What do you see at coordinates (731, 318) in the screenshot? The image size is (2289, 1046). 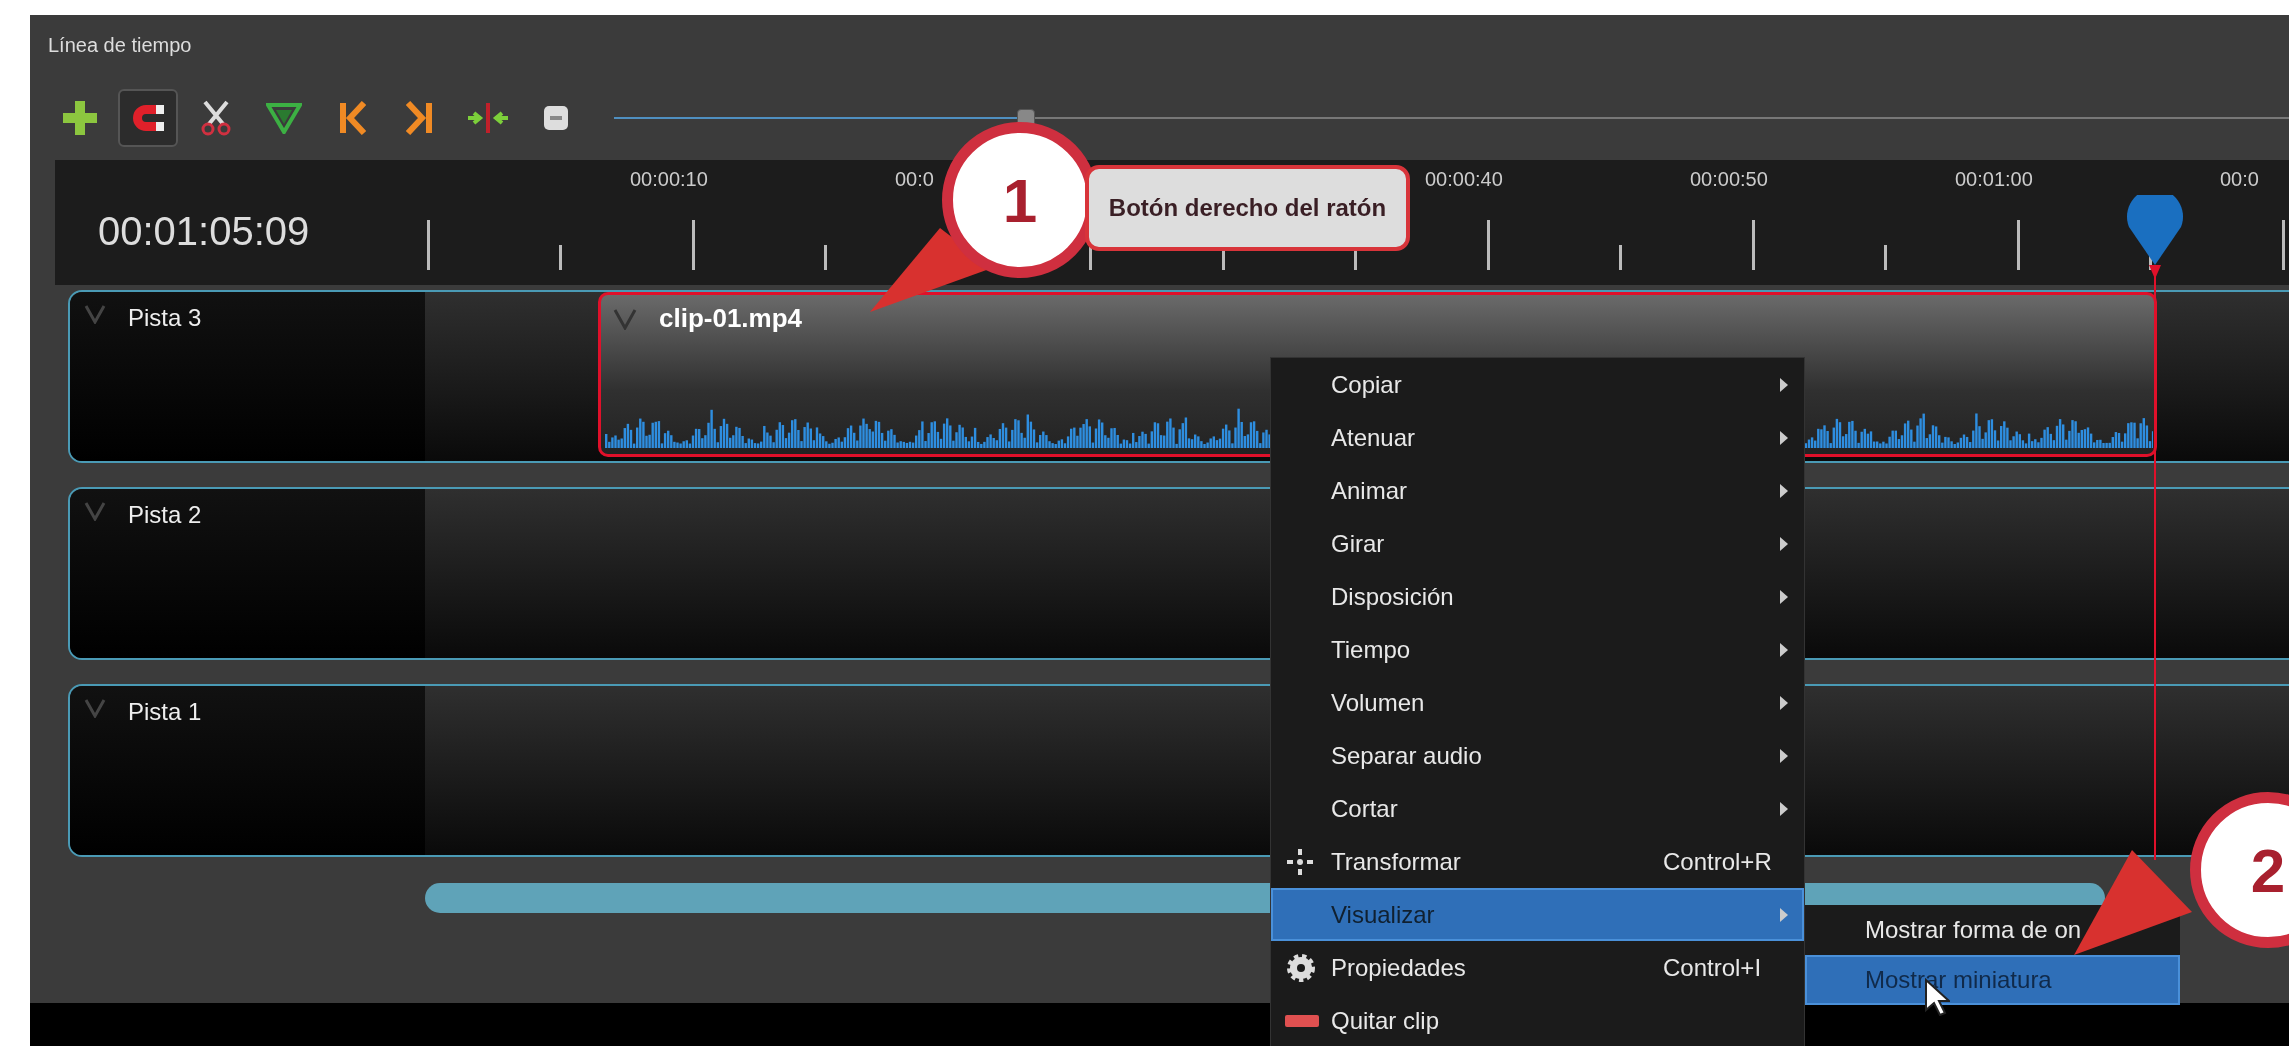 I see `clip-name: clip-01.mp4` at bounding box center [731, 318].